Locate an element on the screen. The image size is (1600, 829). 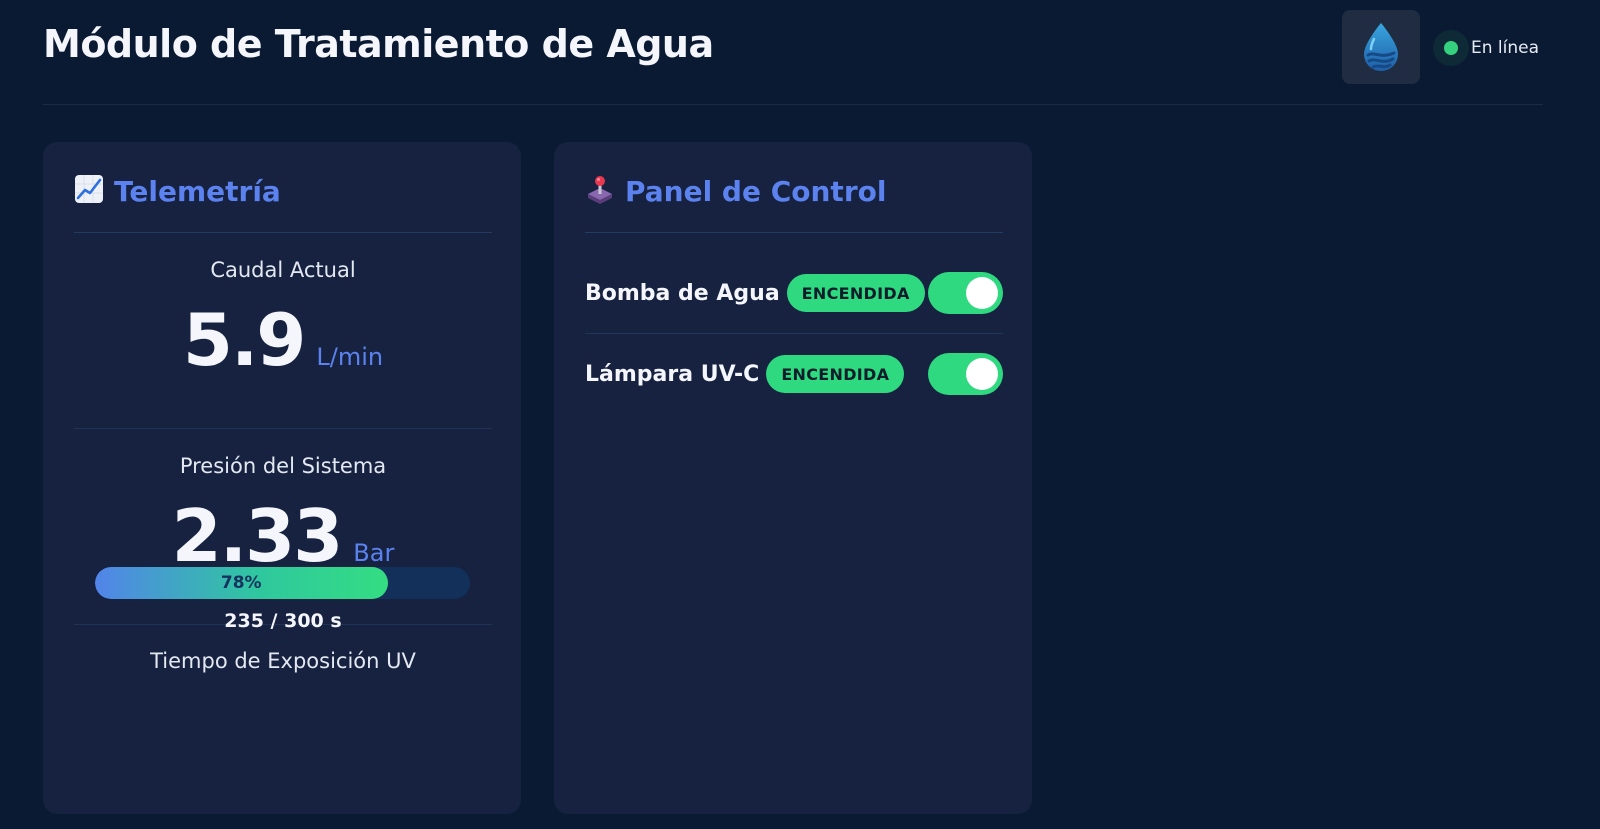
uv-progress-caption: 235 / 300 s is located at coordinates (283, 621).